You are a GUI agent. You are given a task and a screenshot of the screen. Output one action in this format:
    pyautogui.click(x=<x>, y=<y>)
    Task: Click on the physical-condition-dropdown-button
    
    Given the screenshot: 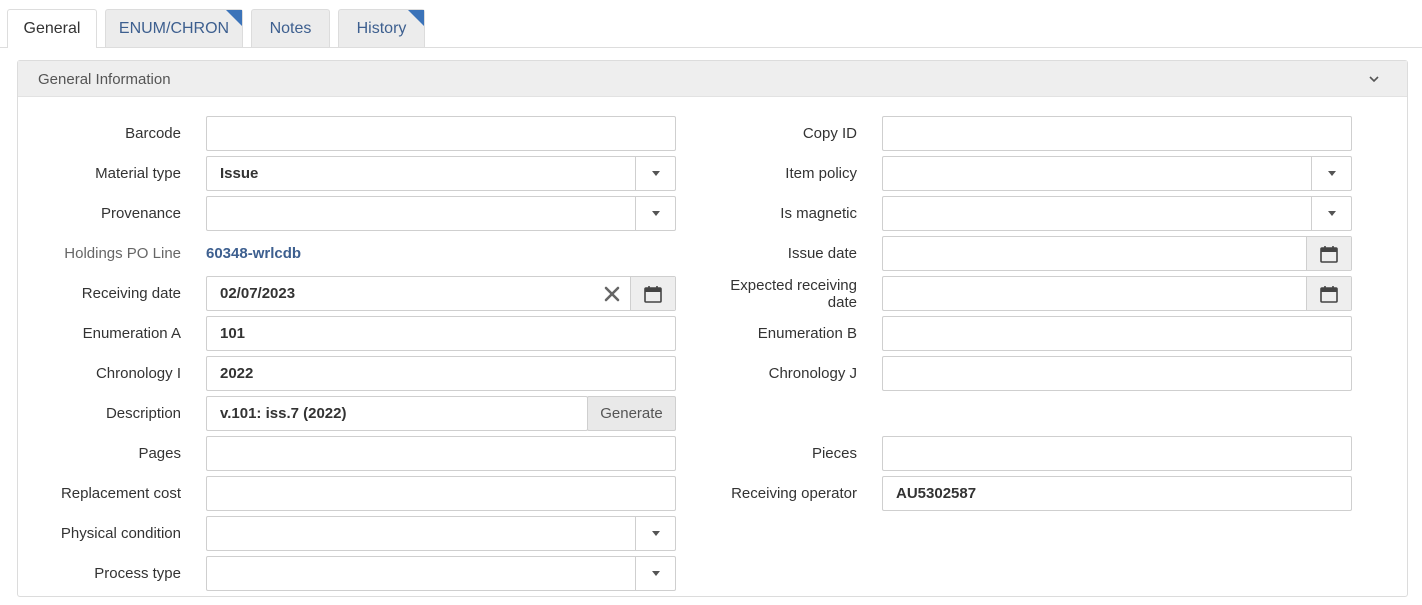 What is the action you would take?
    pyautogui.click(x=655, y=533)
    